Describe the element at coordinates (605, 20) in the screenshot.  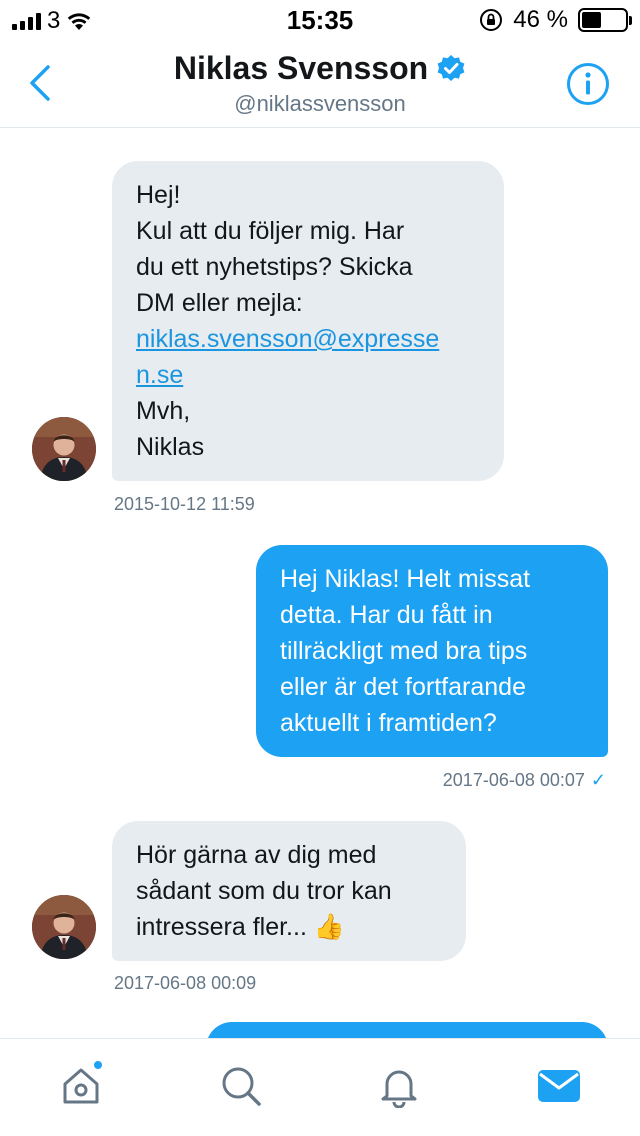
I see `battery-icon` at that location.